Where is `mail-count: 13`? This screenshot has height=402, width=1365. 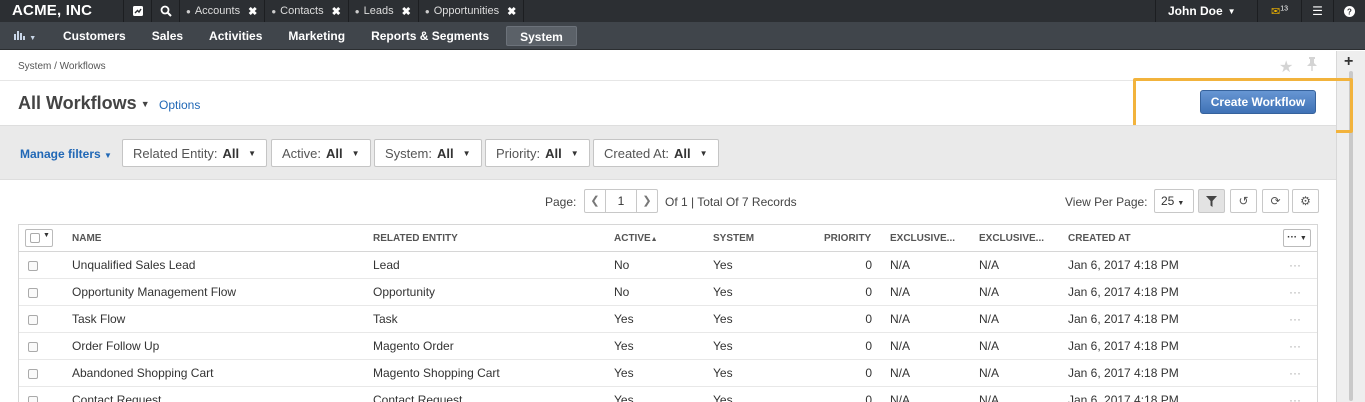 mail-count: 13 is located at coordinates (1284, 8).